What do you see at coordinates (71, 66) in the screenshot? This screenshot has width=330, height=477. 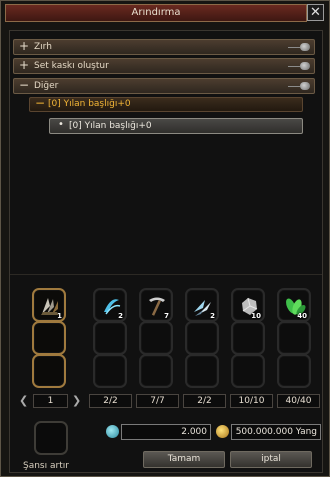 I see `category-label: Set kaskı oluştur` at bounding box center [71, 66].